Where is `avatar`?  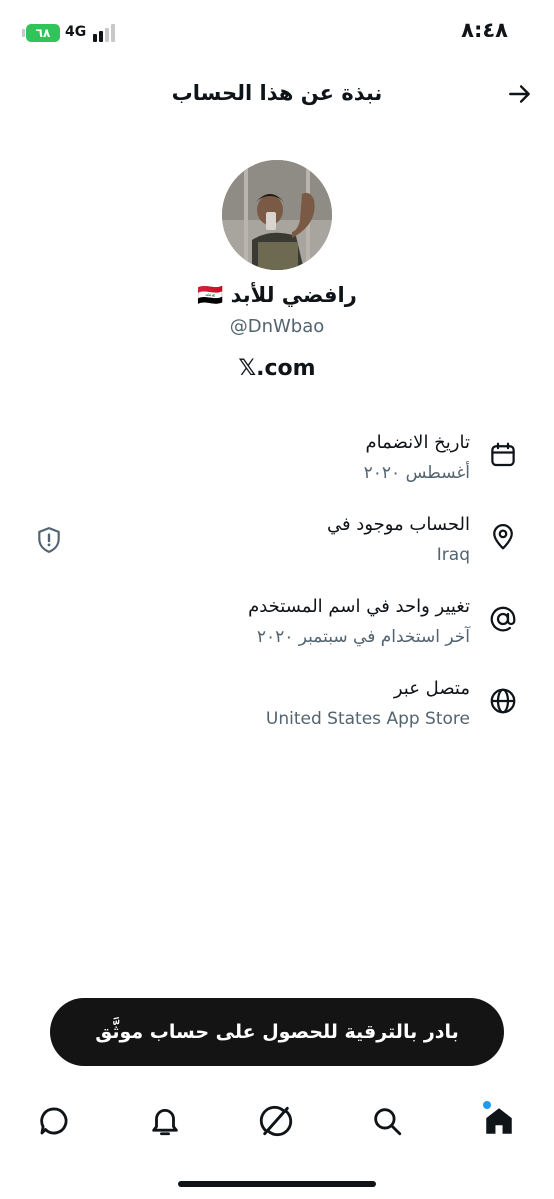 avatar is located at coordinates (277, 215).